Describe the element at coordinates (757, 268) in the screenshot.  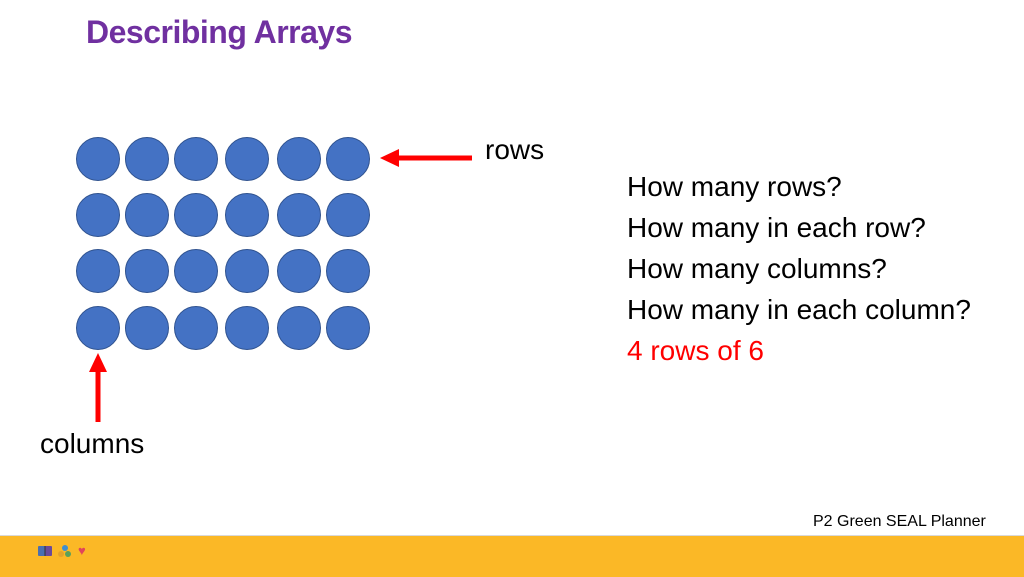
I see `question-item: How many columns?` at that location.